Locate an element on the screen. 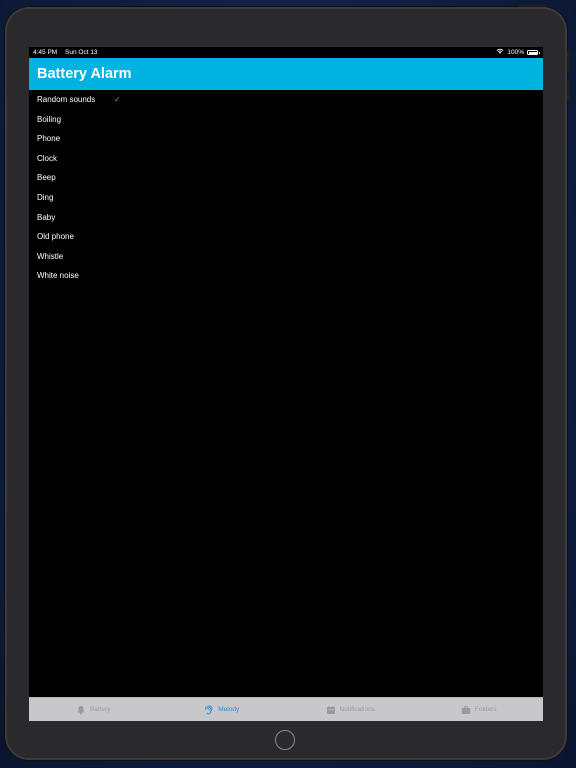 This screenshot has width=576, height=768. battery-percent: 100% is located at coordinates (515, 52).